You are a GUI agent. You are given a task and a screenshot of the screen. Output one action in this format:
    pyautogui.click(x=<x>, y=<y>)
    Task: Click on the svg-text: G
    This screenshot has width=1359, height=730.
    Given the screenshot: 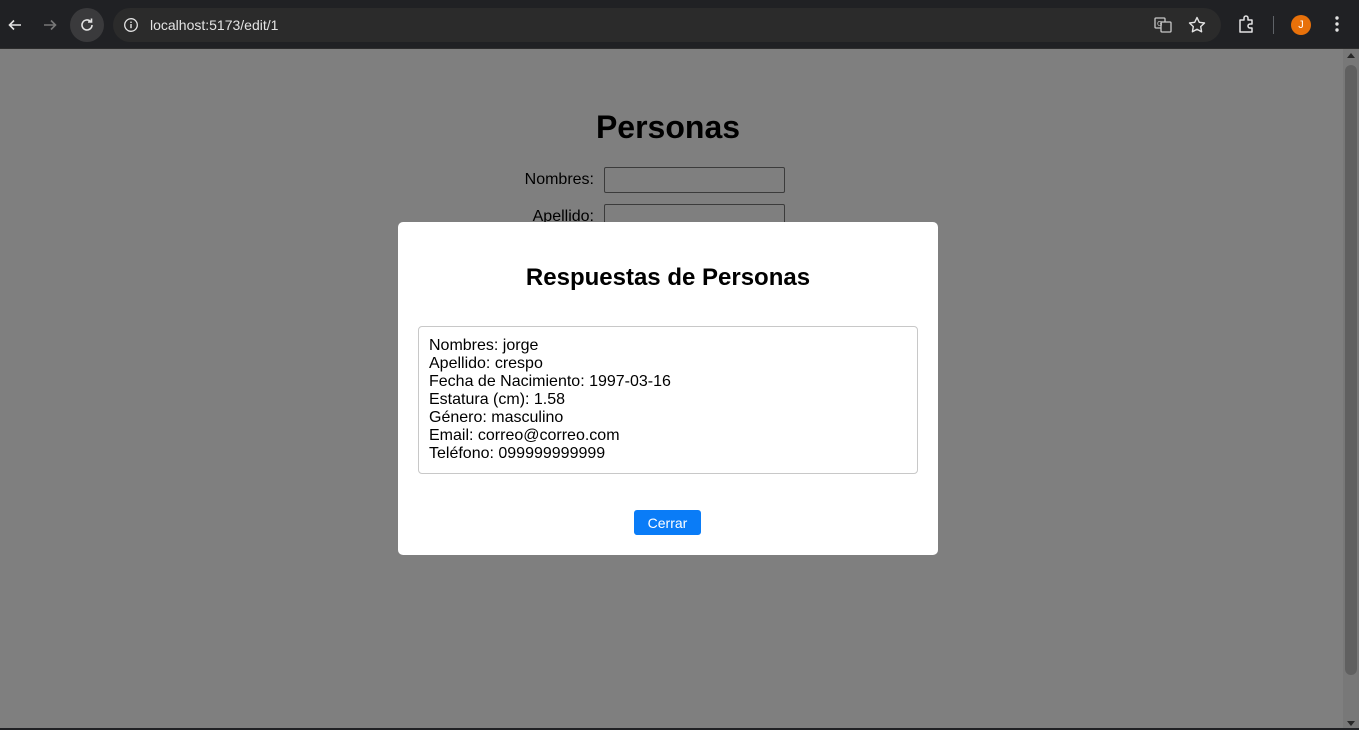 What is the action you would take?
    pyautogui.click(x=1159, y=24)
    